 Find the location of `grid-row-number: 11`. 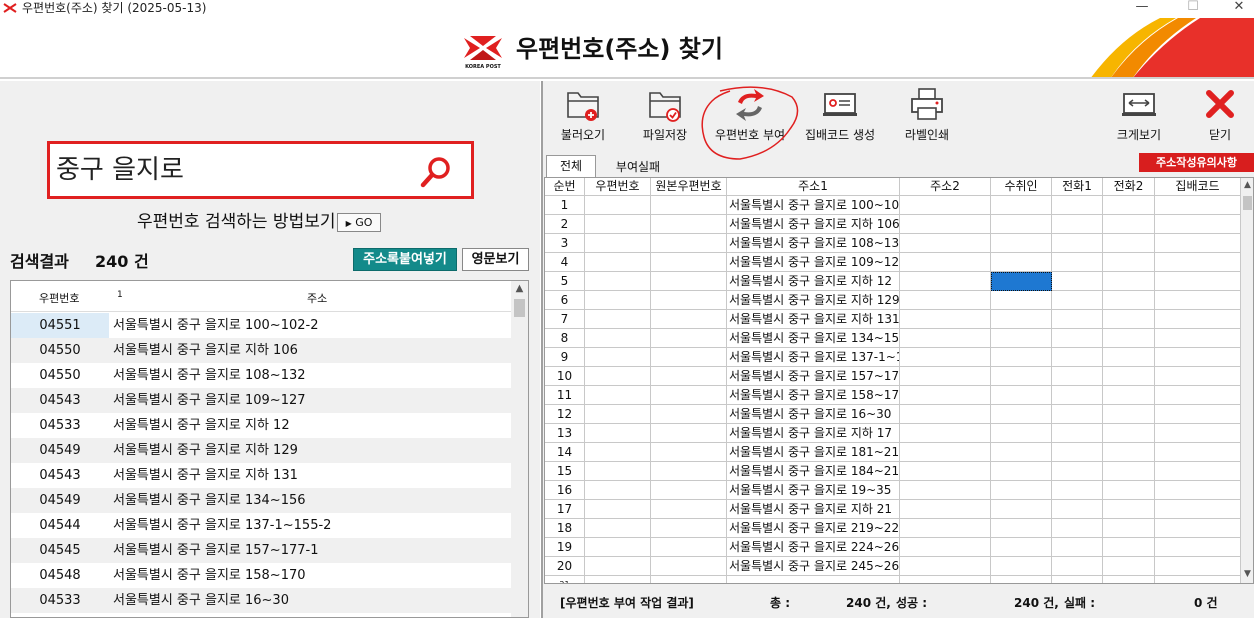

grid-row-number: 11 is located at coordinates (565, 395).